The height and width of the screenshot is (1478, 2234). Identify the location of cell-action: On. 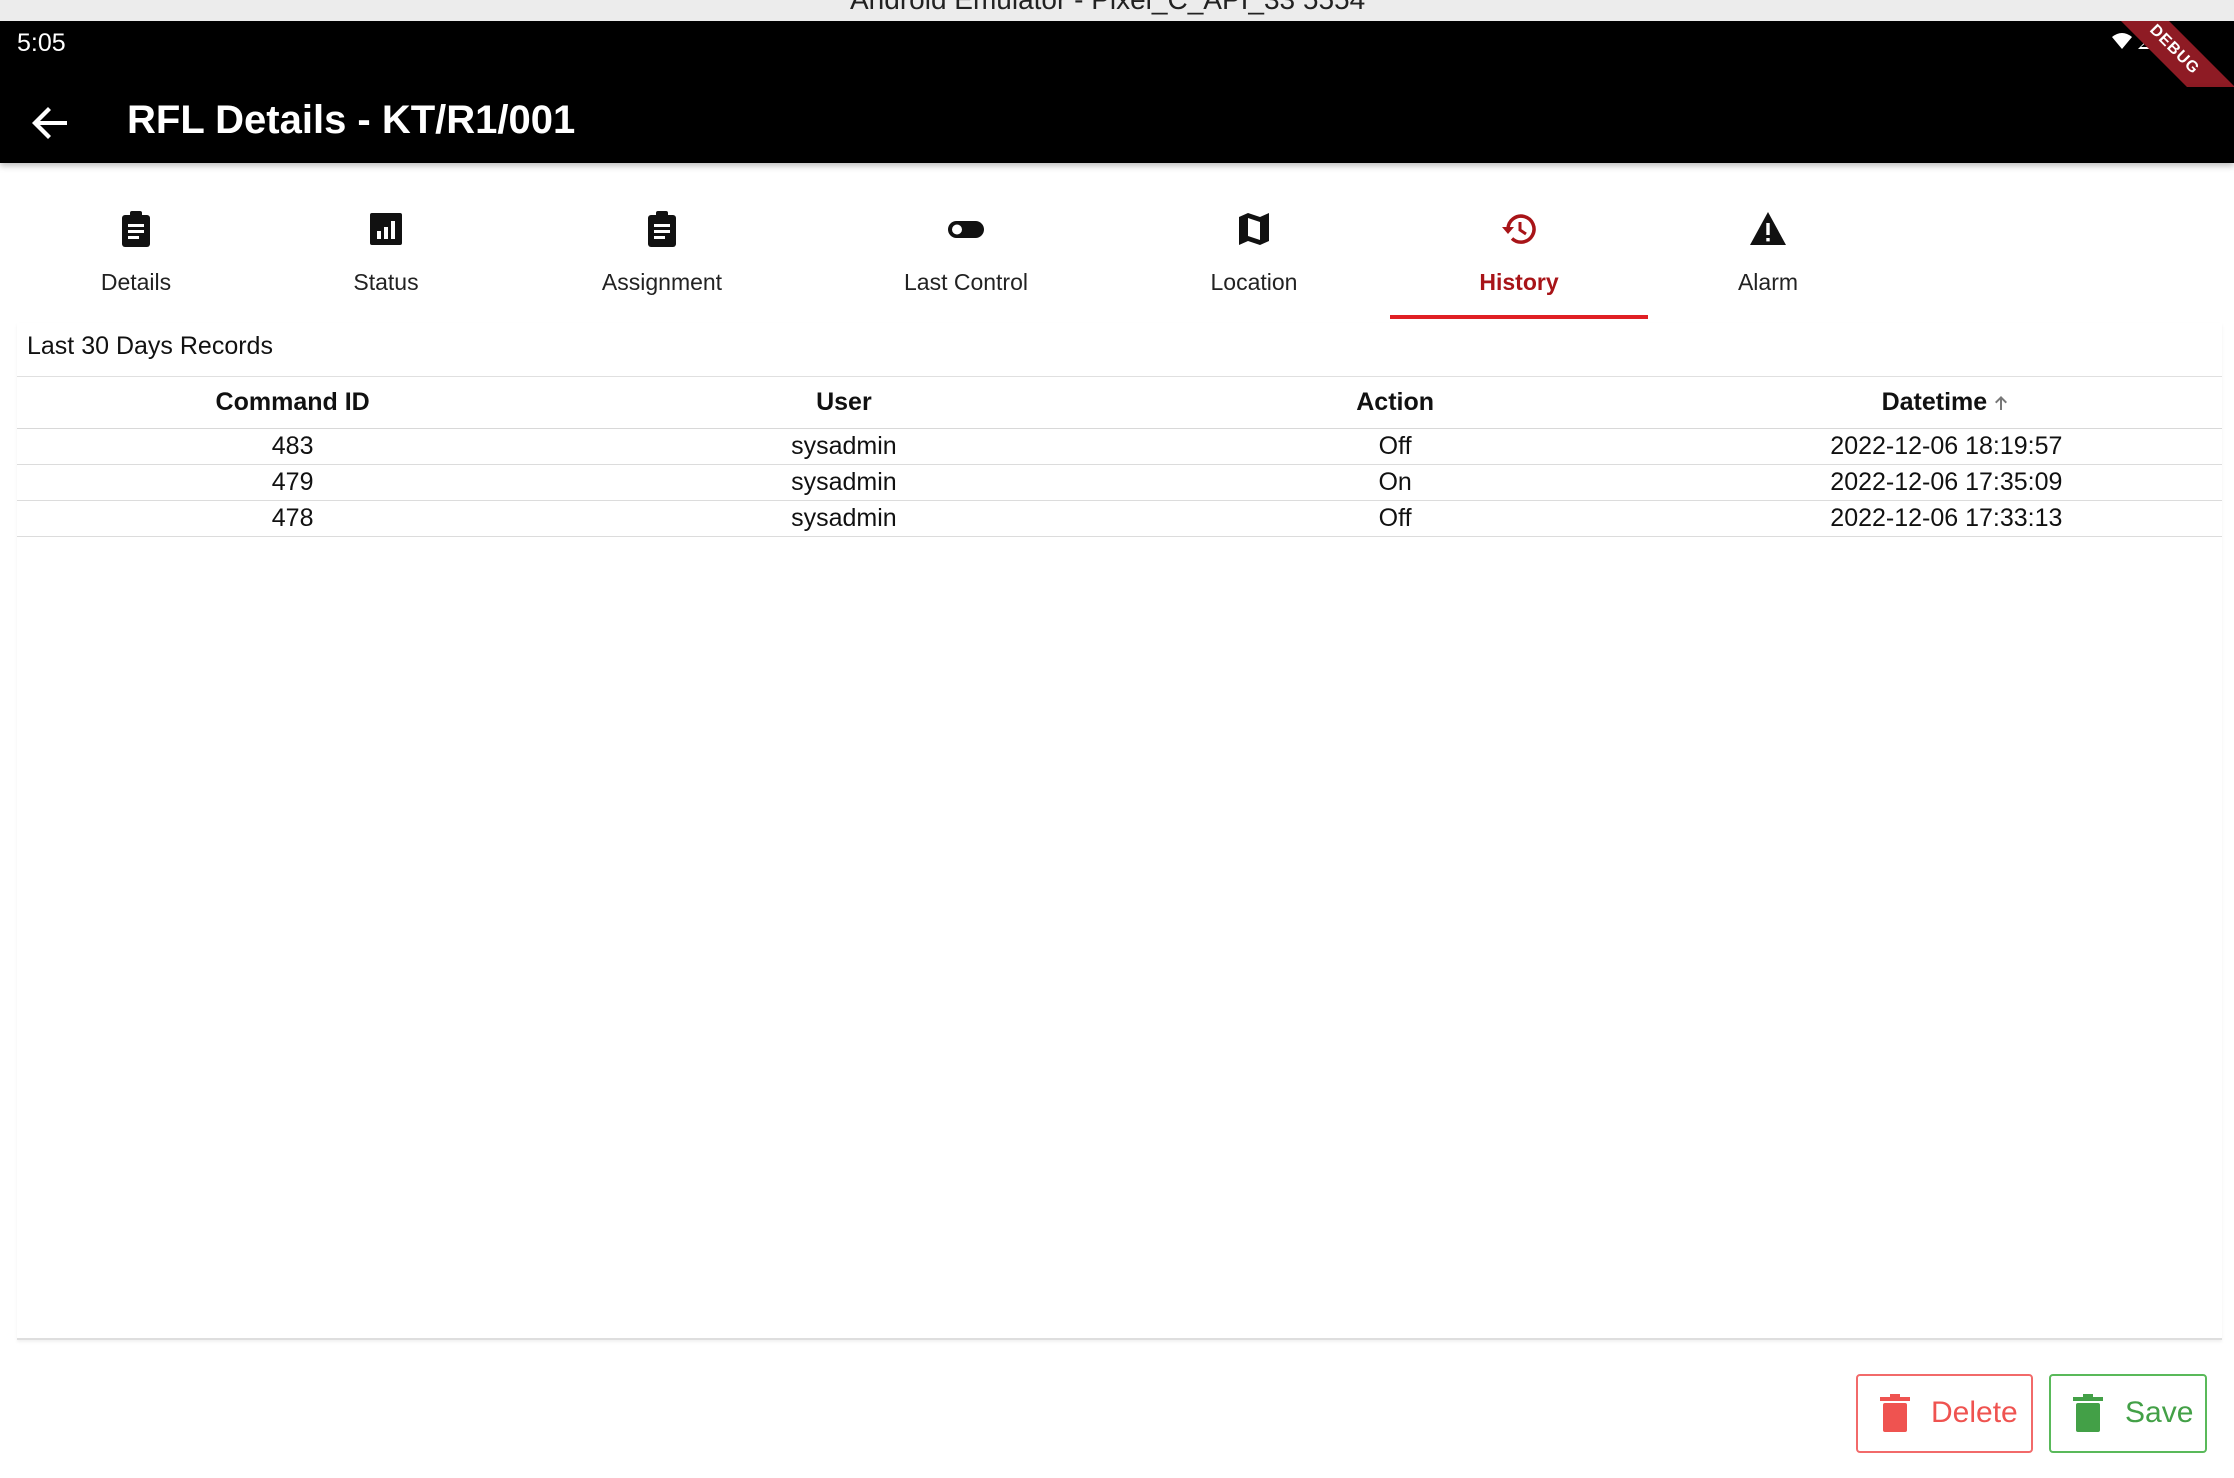
(1395, 482).